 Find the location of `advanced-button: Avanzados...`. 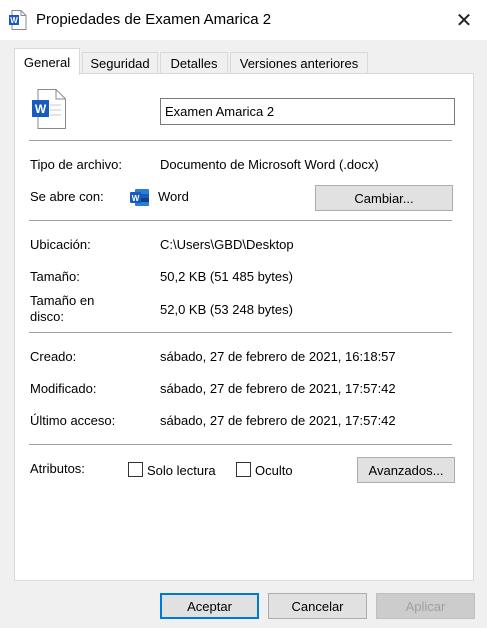

advanced-button: Avanzados... is located at coordinates (406, 470).